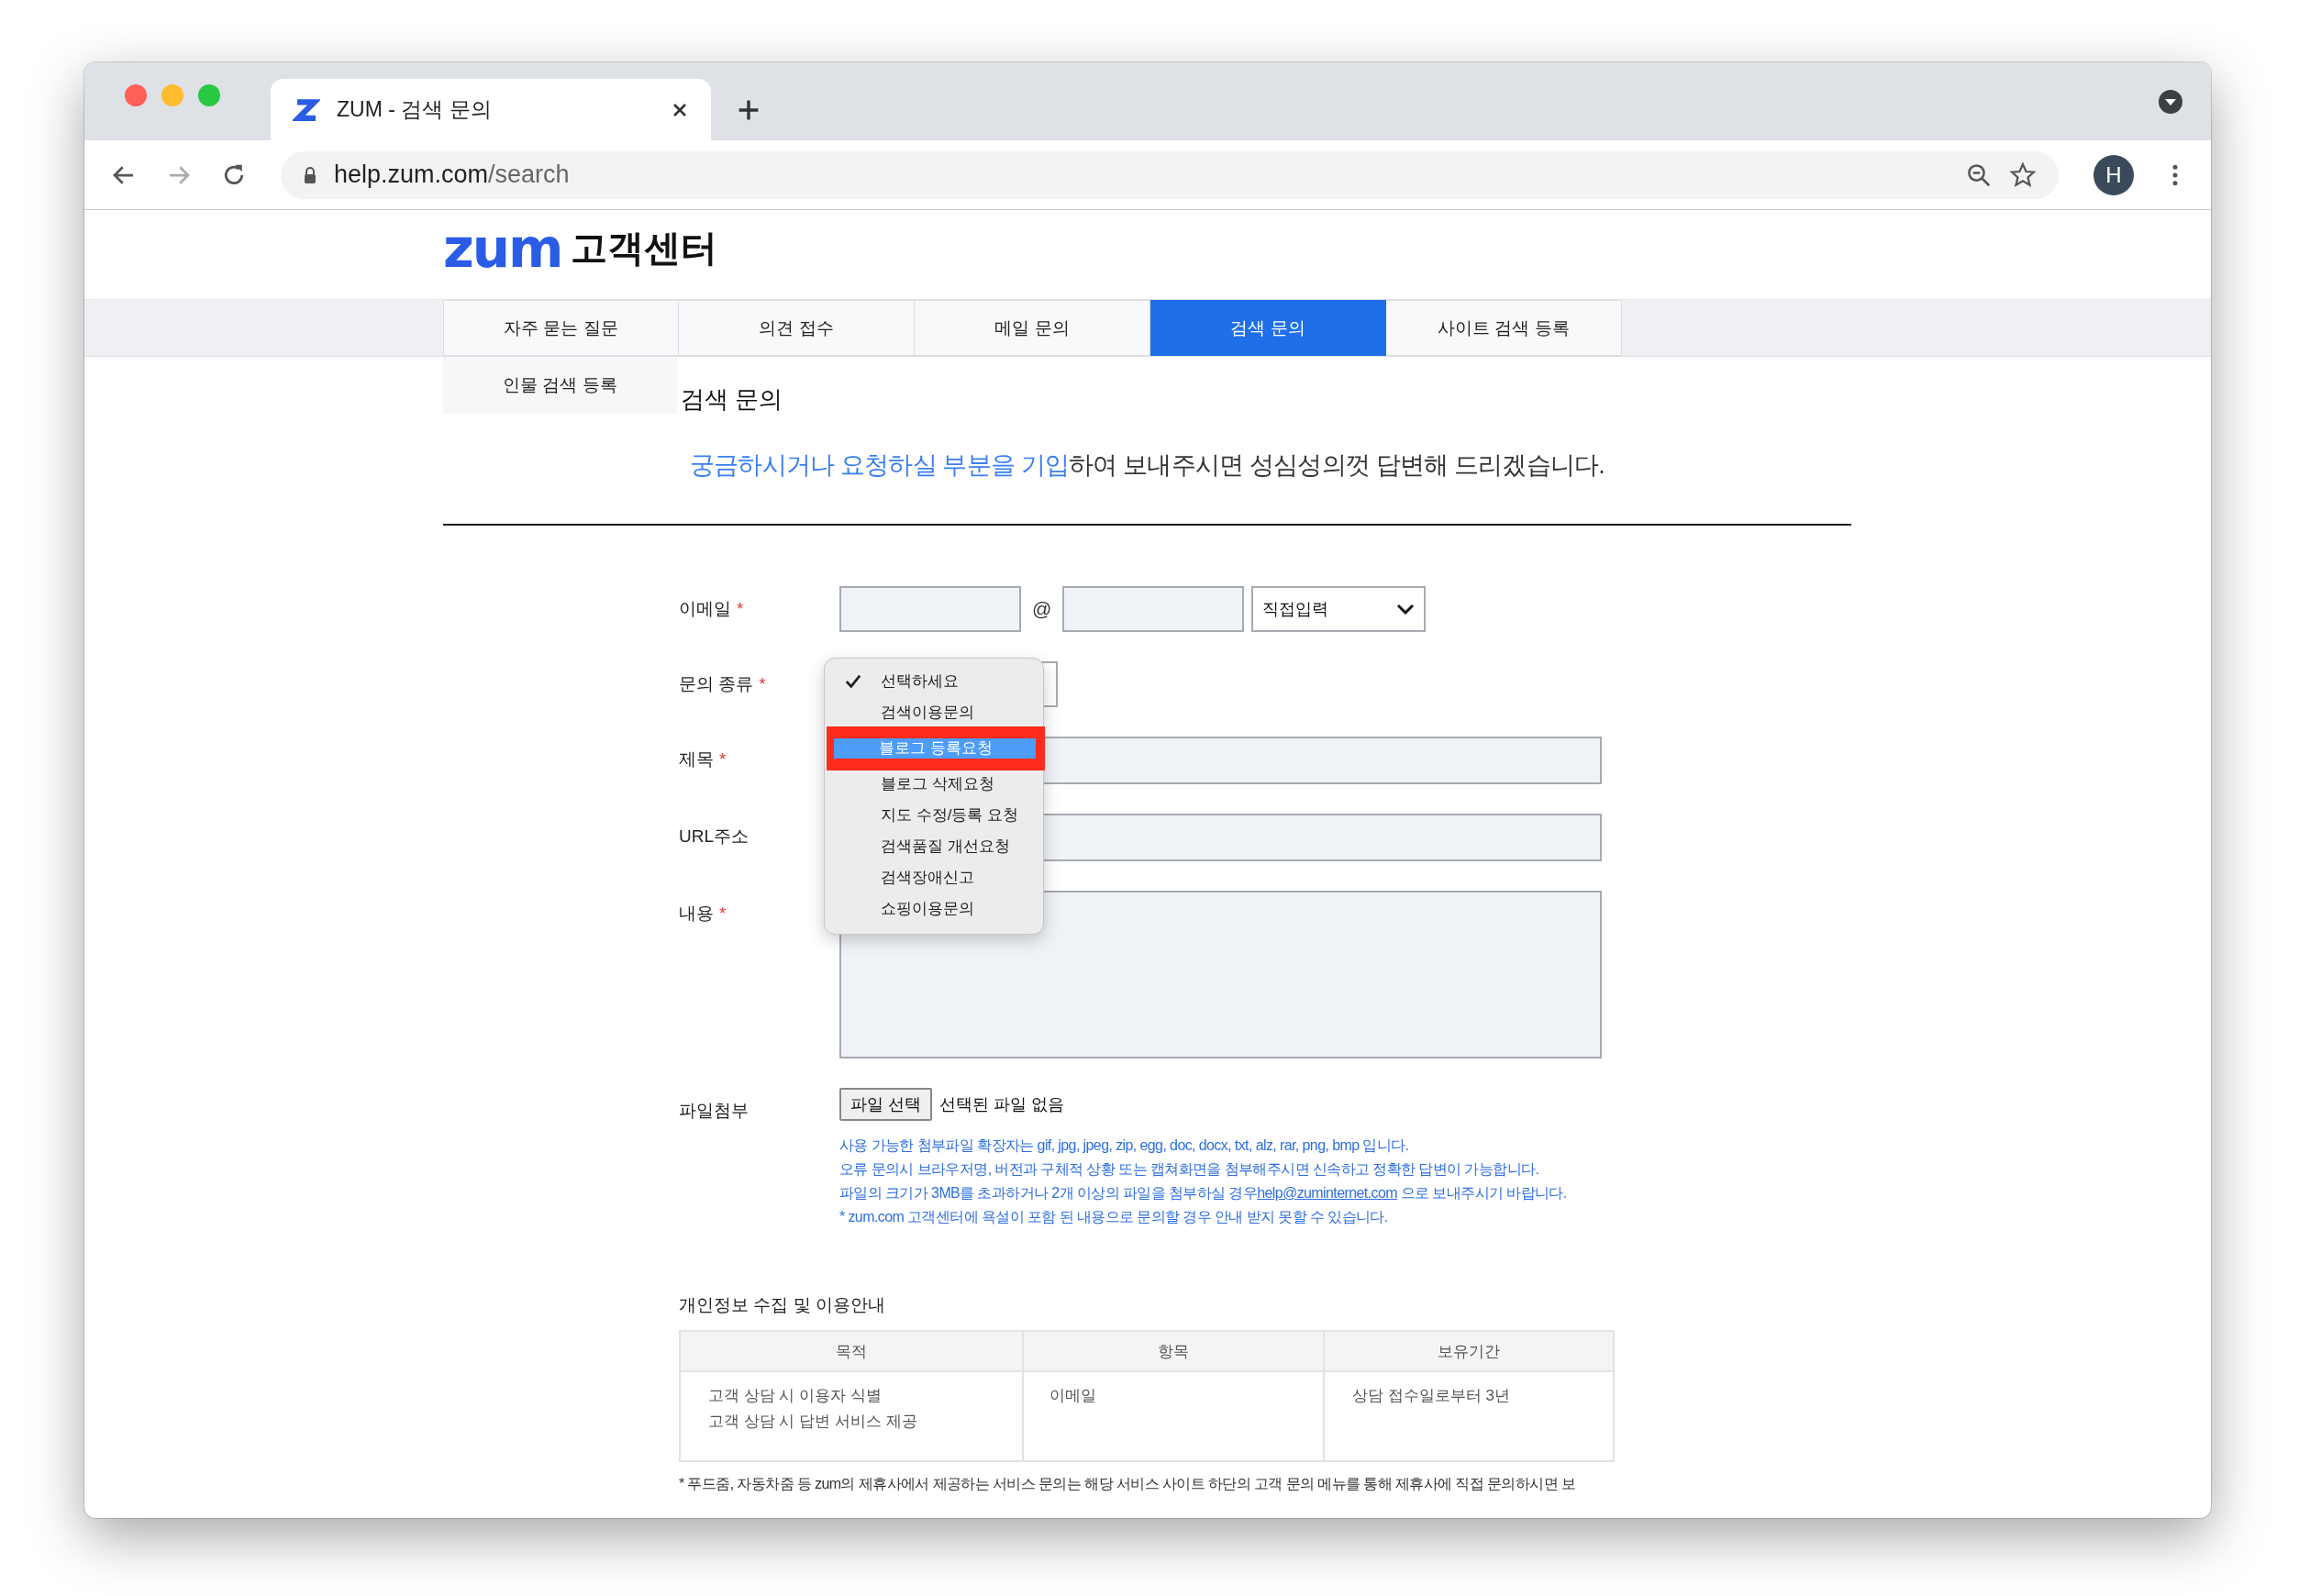 The height and width of the screenshot is (1596, 2321). I want to click on footer-note: * 푸드줌, 자동차줌 등 zum의 제휴사에서 제공하는 서비스 문의는 해당 서비스 사이트 하단의 고객 문의 메뉴를 통해 제휴사에 직접 문의하시면 보, so click(1128, 1484).